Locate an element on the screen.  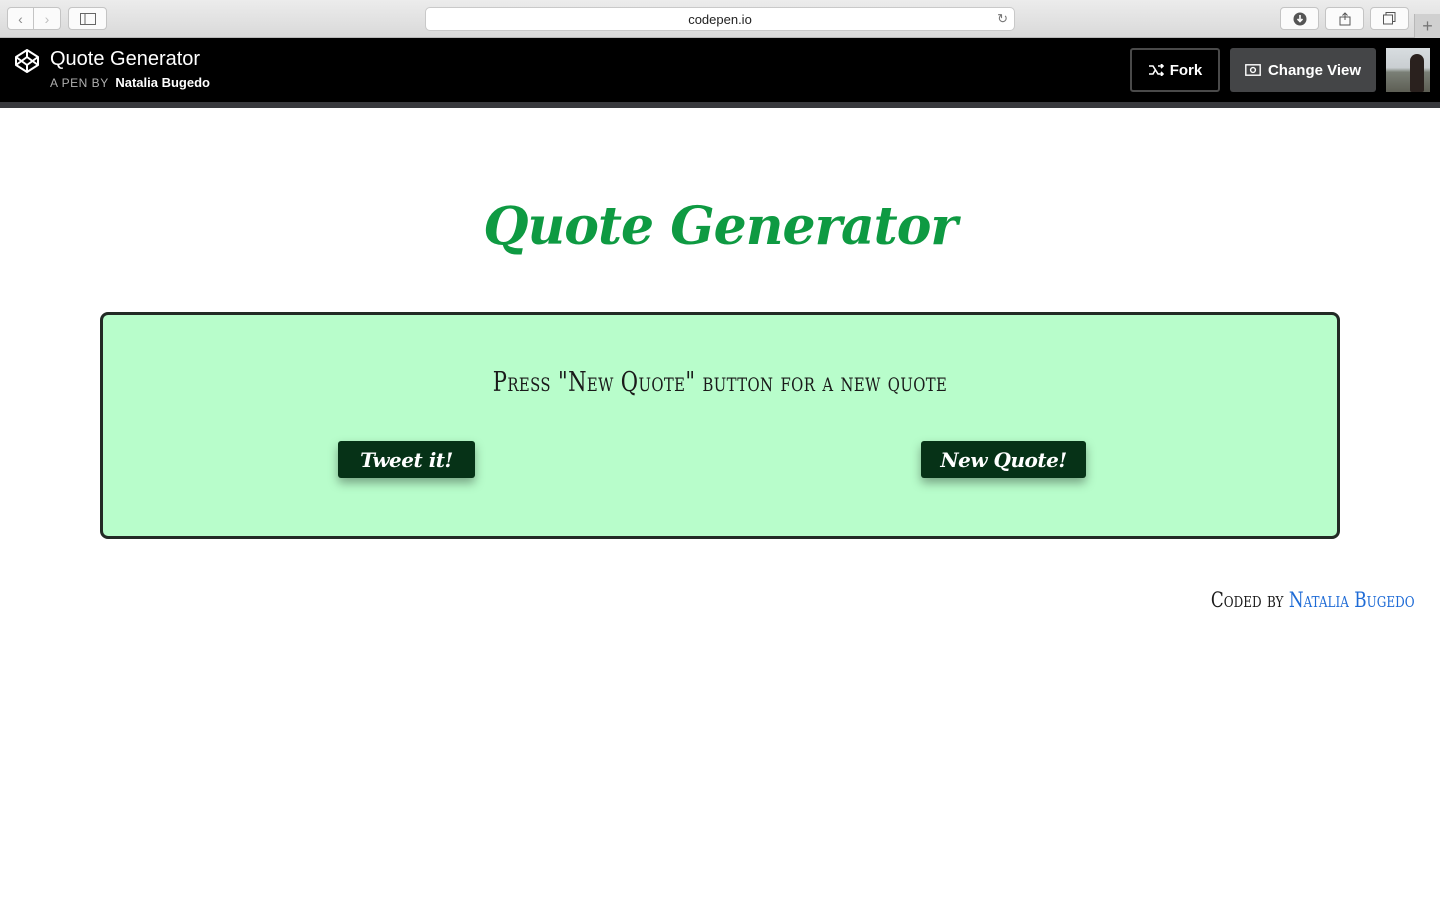
toolbar-right is located at coordinates (1344, 18).